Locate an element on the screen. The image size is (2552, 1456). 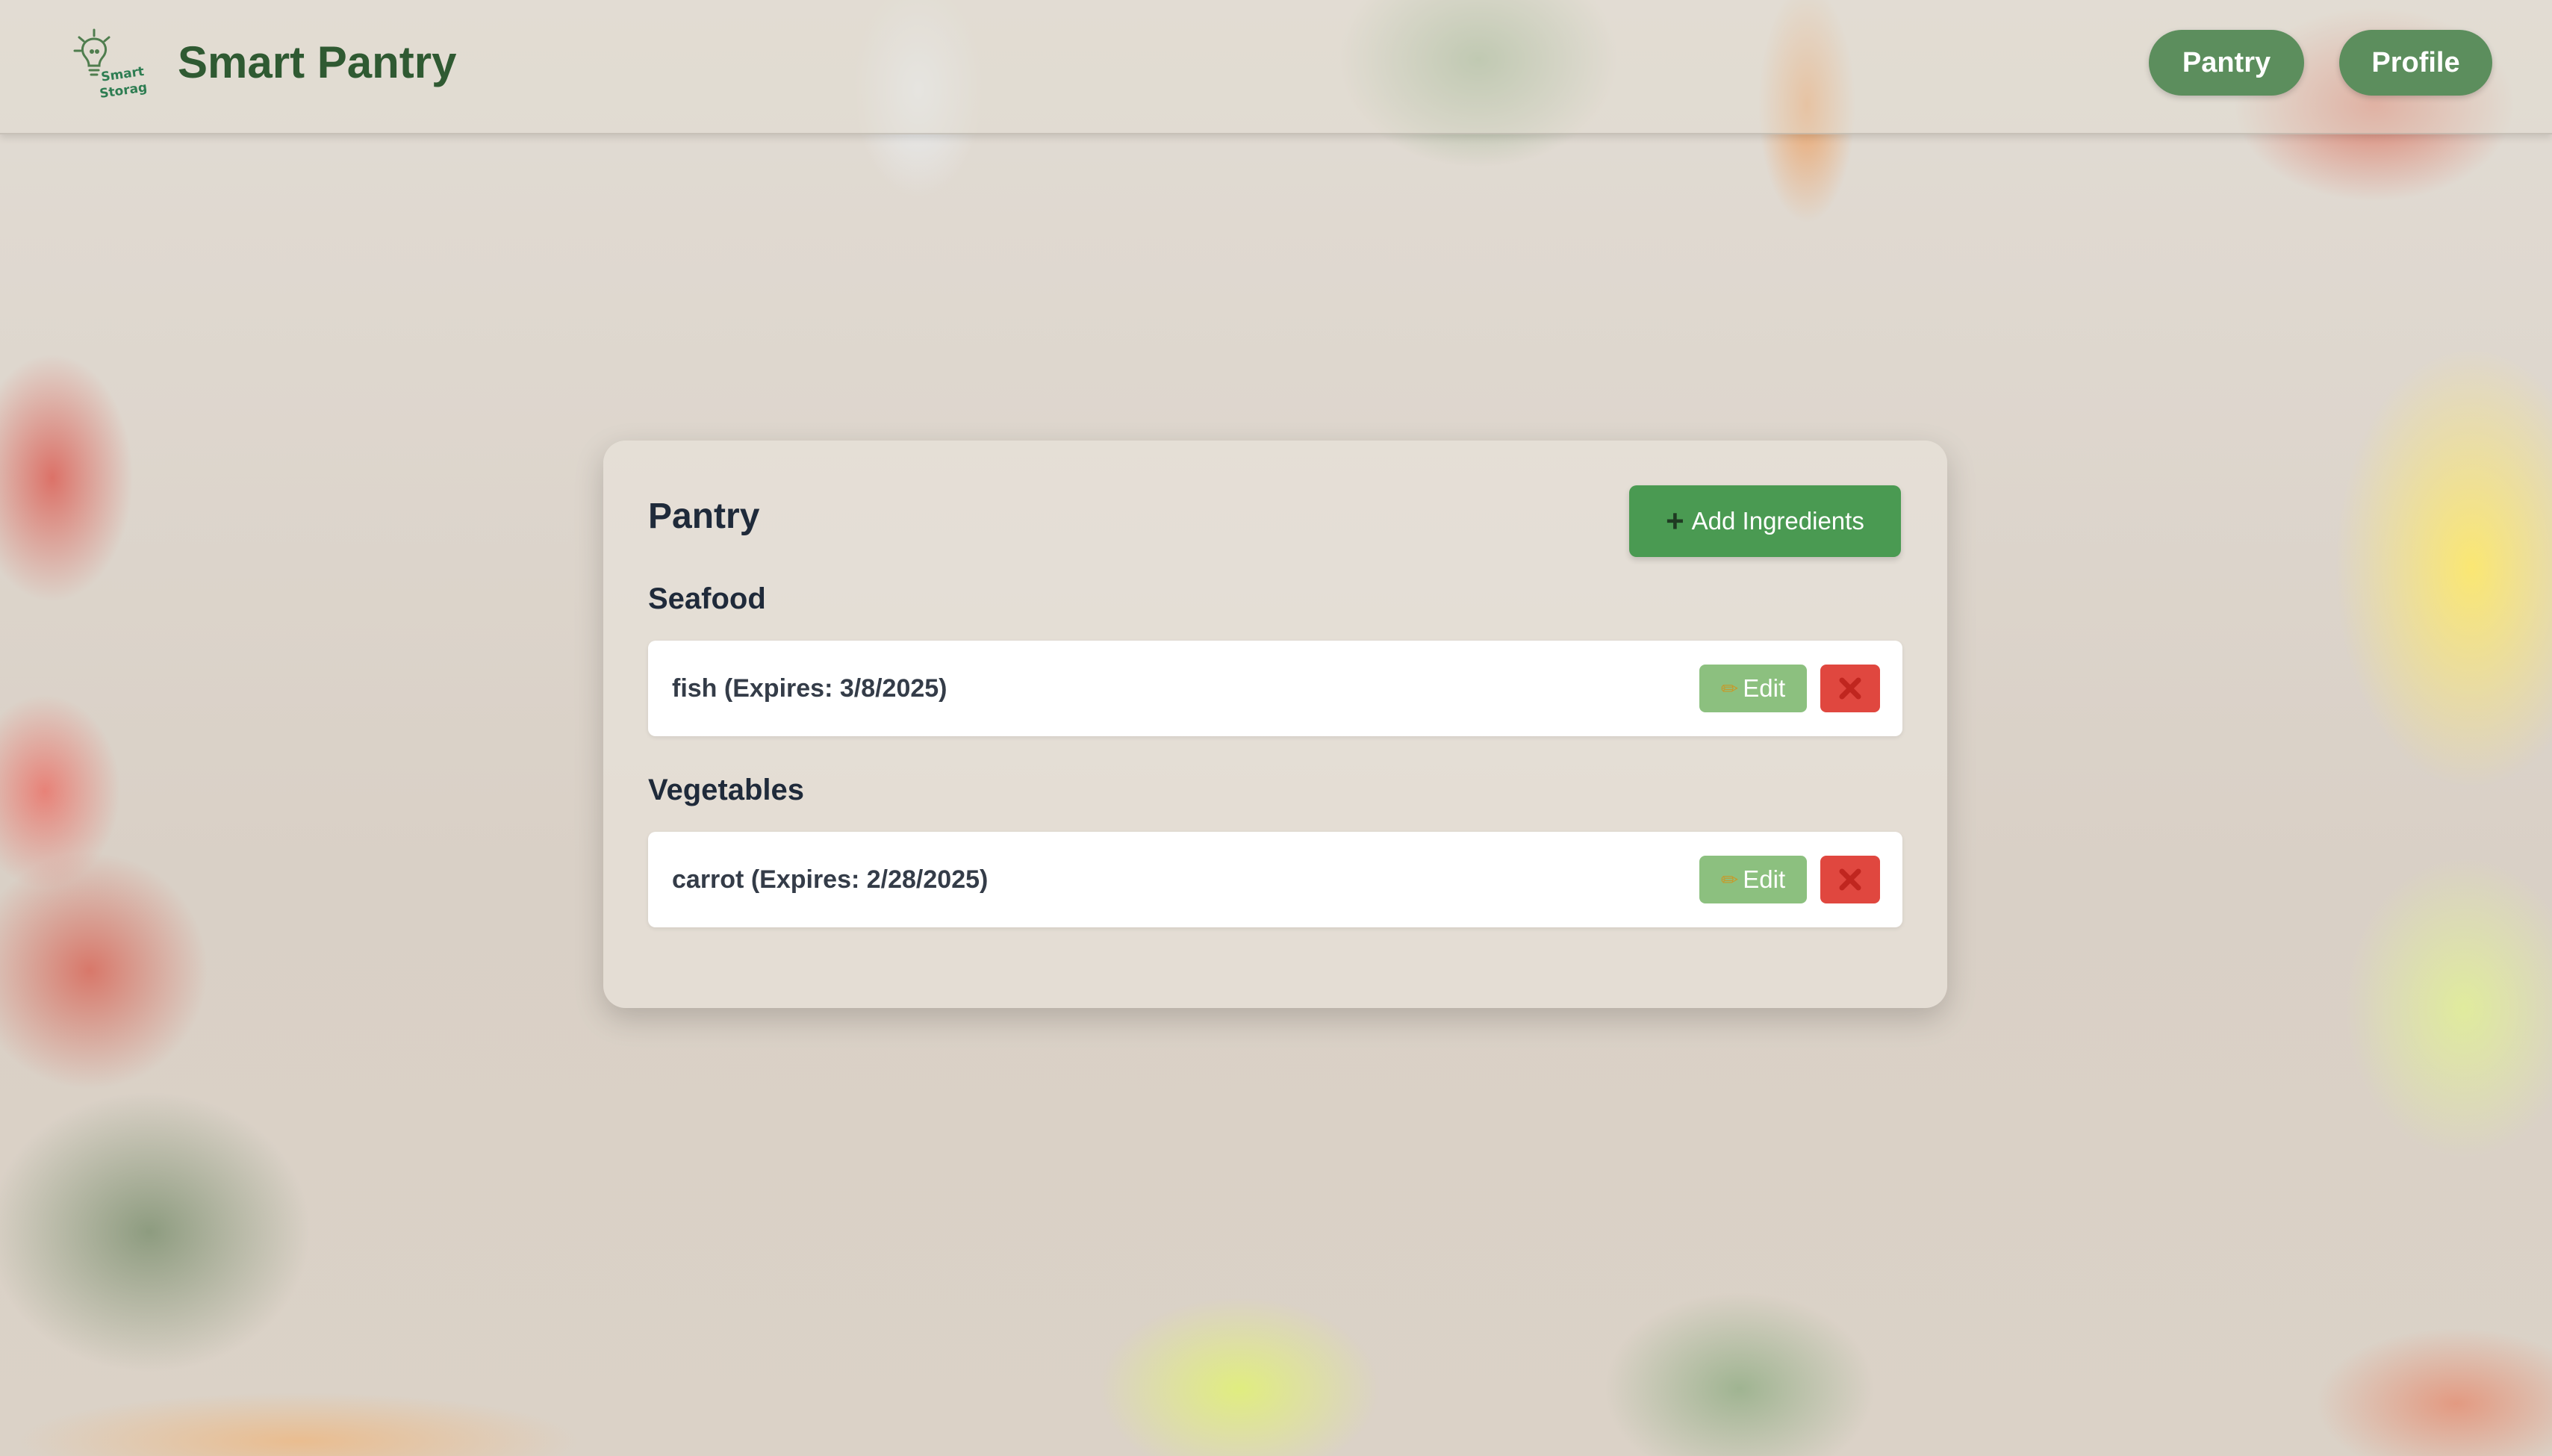
list-item: carrot (Expires: 2/28/2025) ✏ Edit is located at coordinates (1275, 879).